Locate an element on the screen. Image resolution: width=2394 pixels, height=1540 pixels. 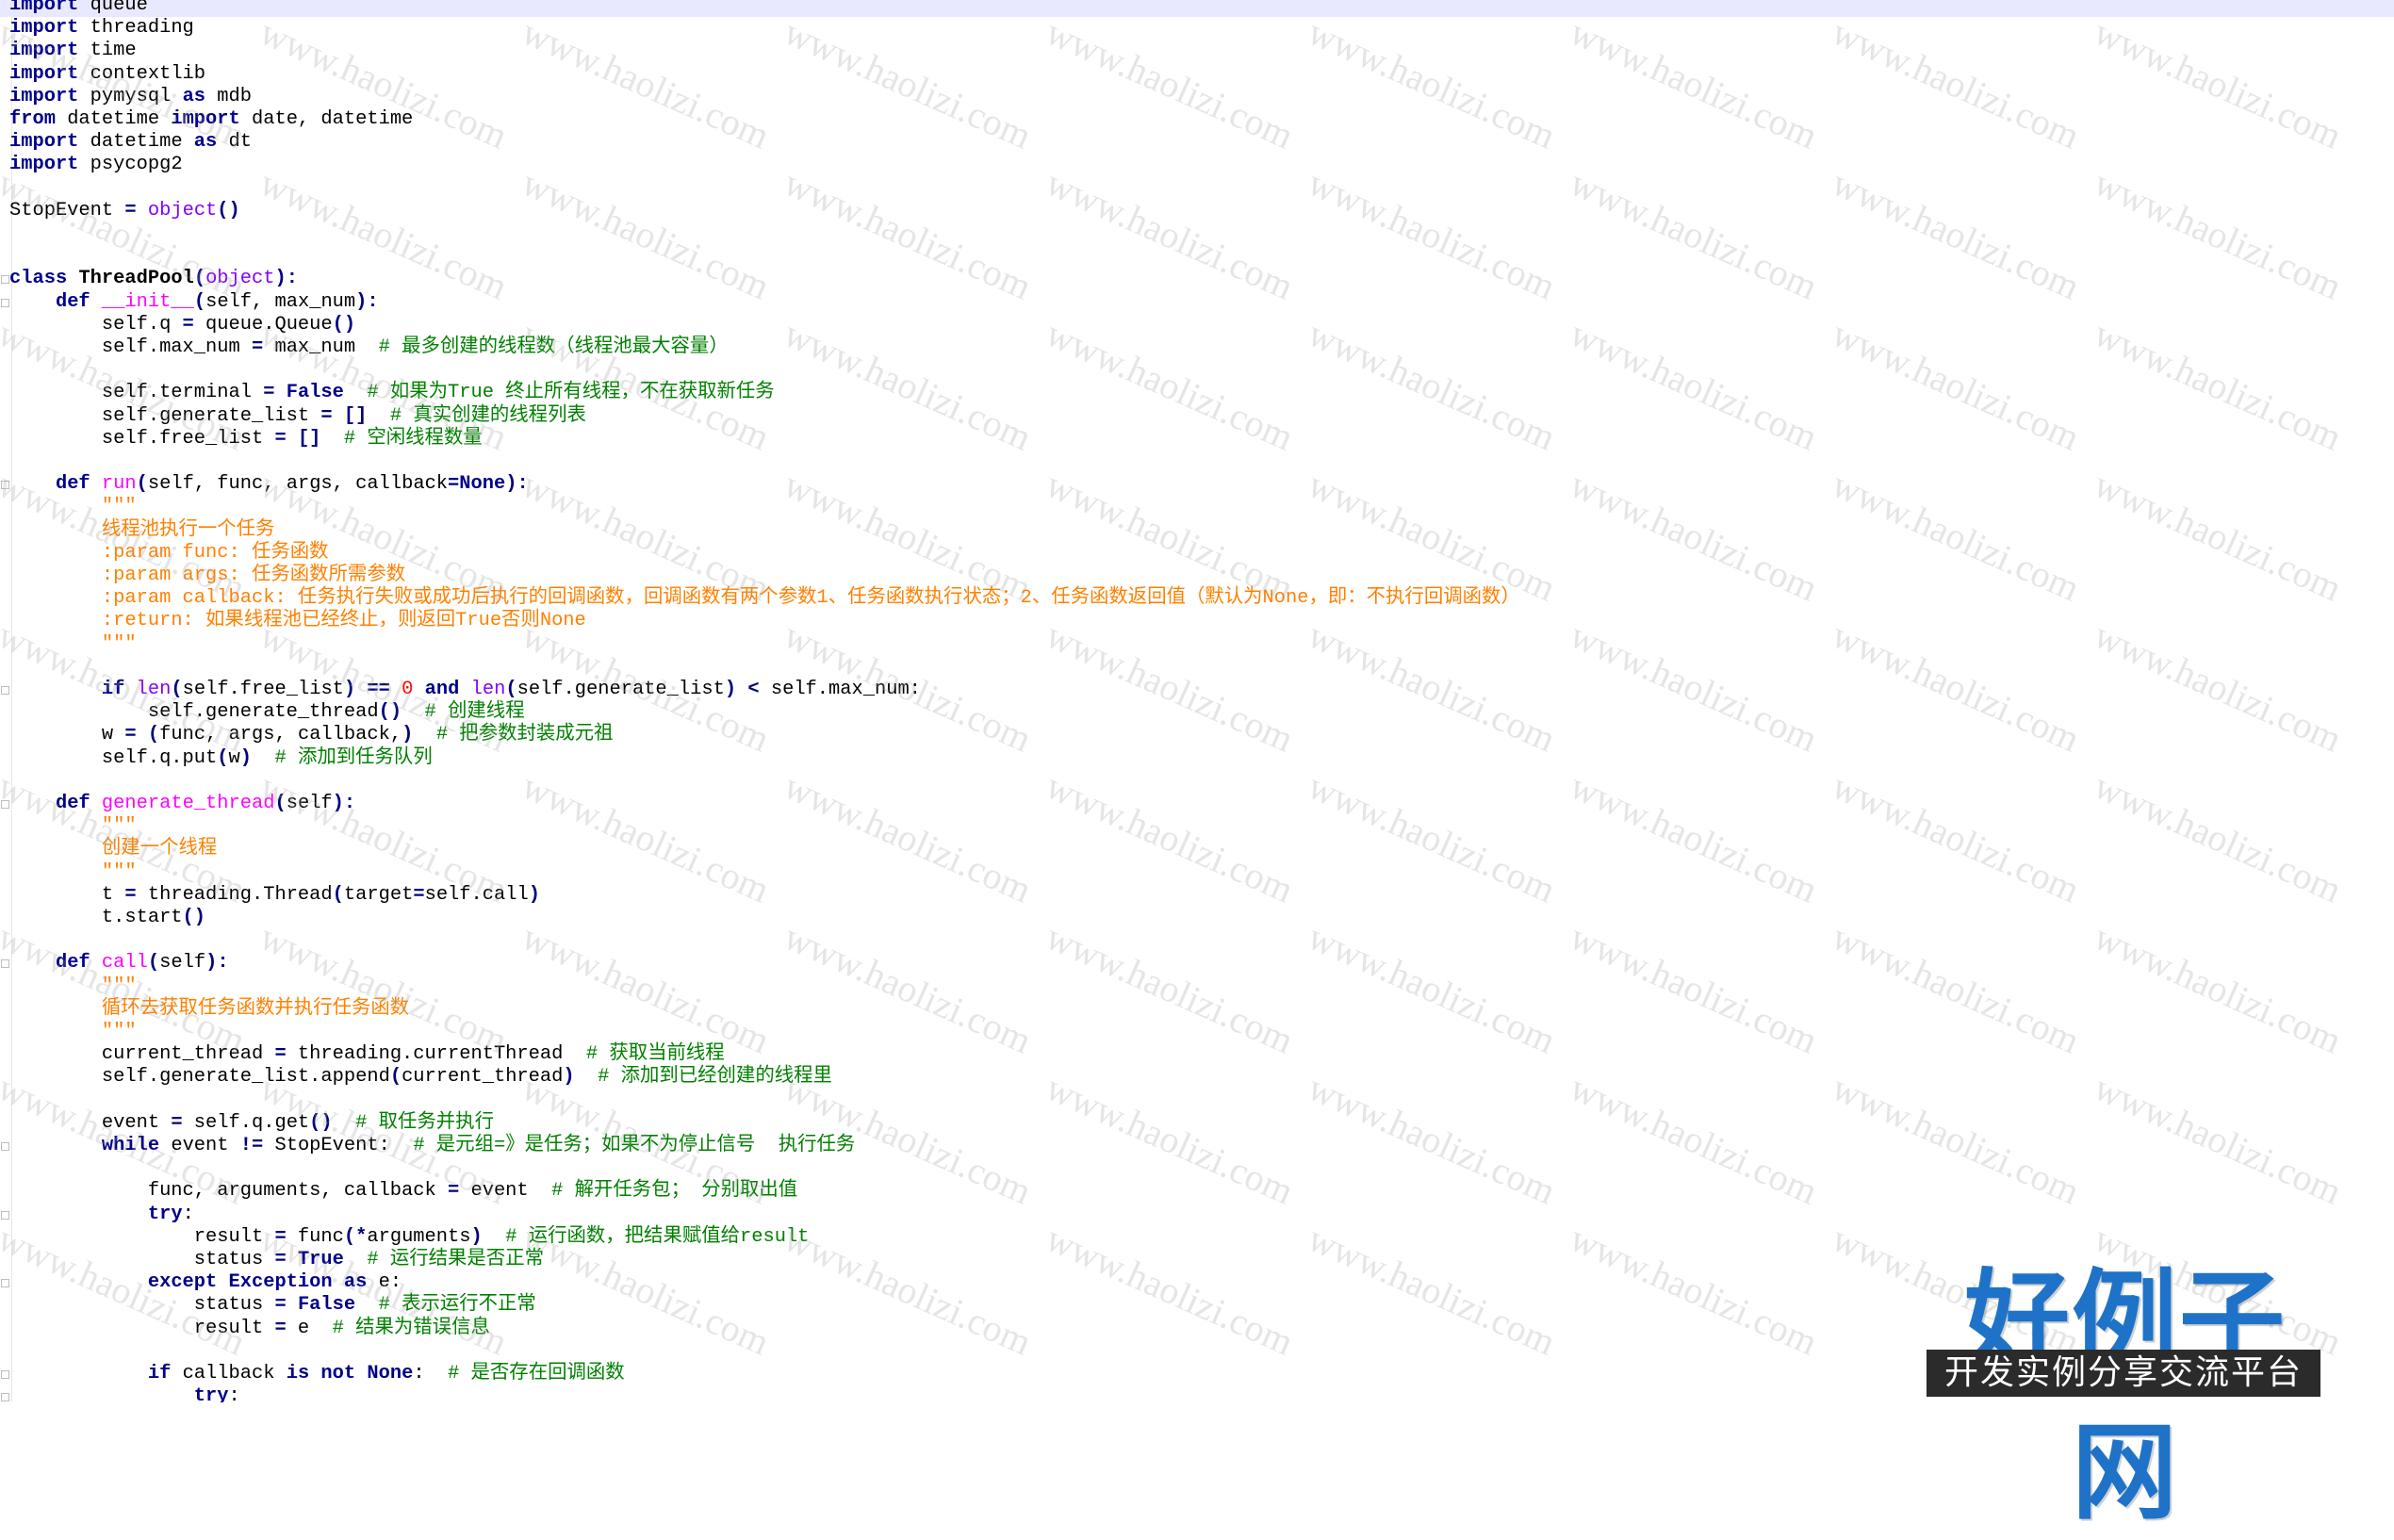
code-line: import contextlib is located at coordinates (107, 74).